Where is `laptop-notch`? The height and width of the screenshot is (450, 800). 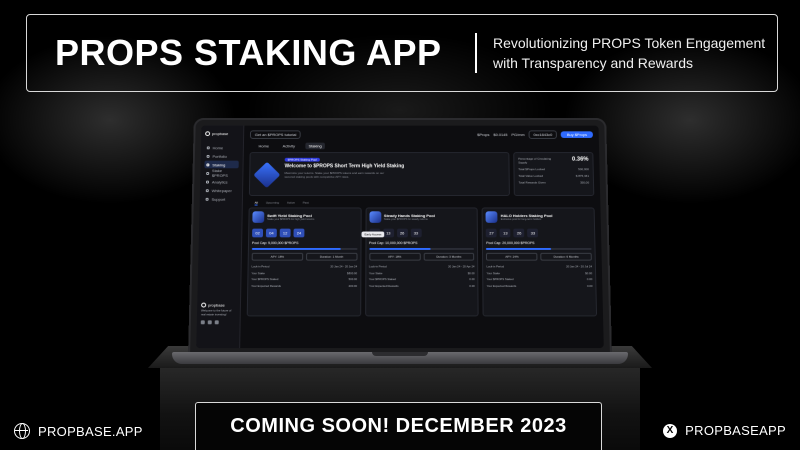
laptop-notch is located at coordinates (400, 354).